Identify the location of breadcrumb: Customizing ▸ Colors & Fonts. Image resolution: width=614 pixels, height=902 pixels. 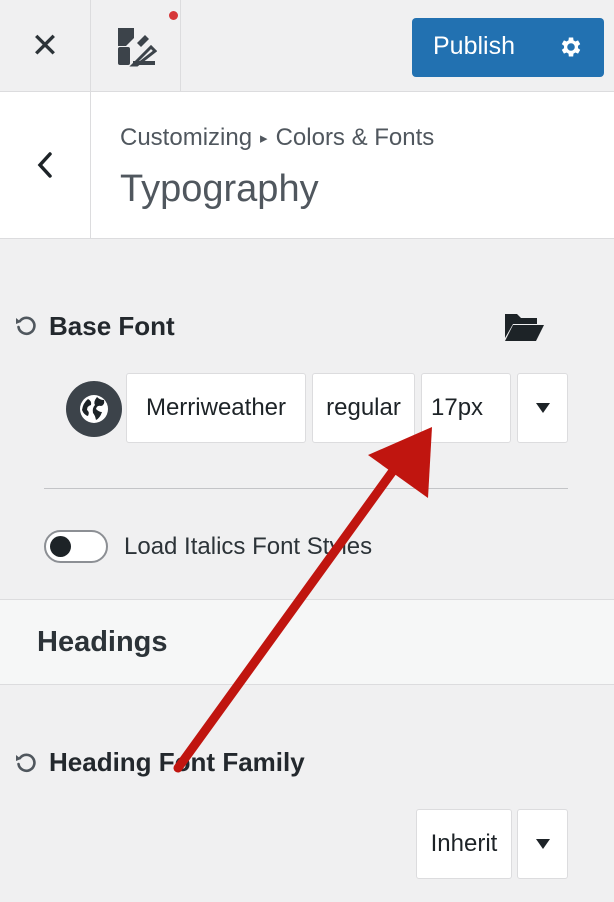
(277, 138).